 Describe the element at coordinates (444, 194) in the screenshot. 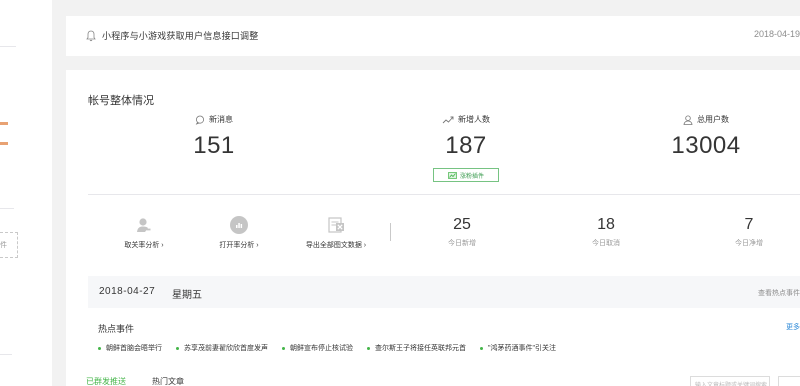

I see `section-divider` at that location.